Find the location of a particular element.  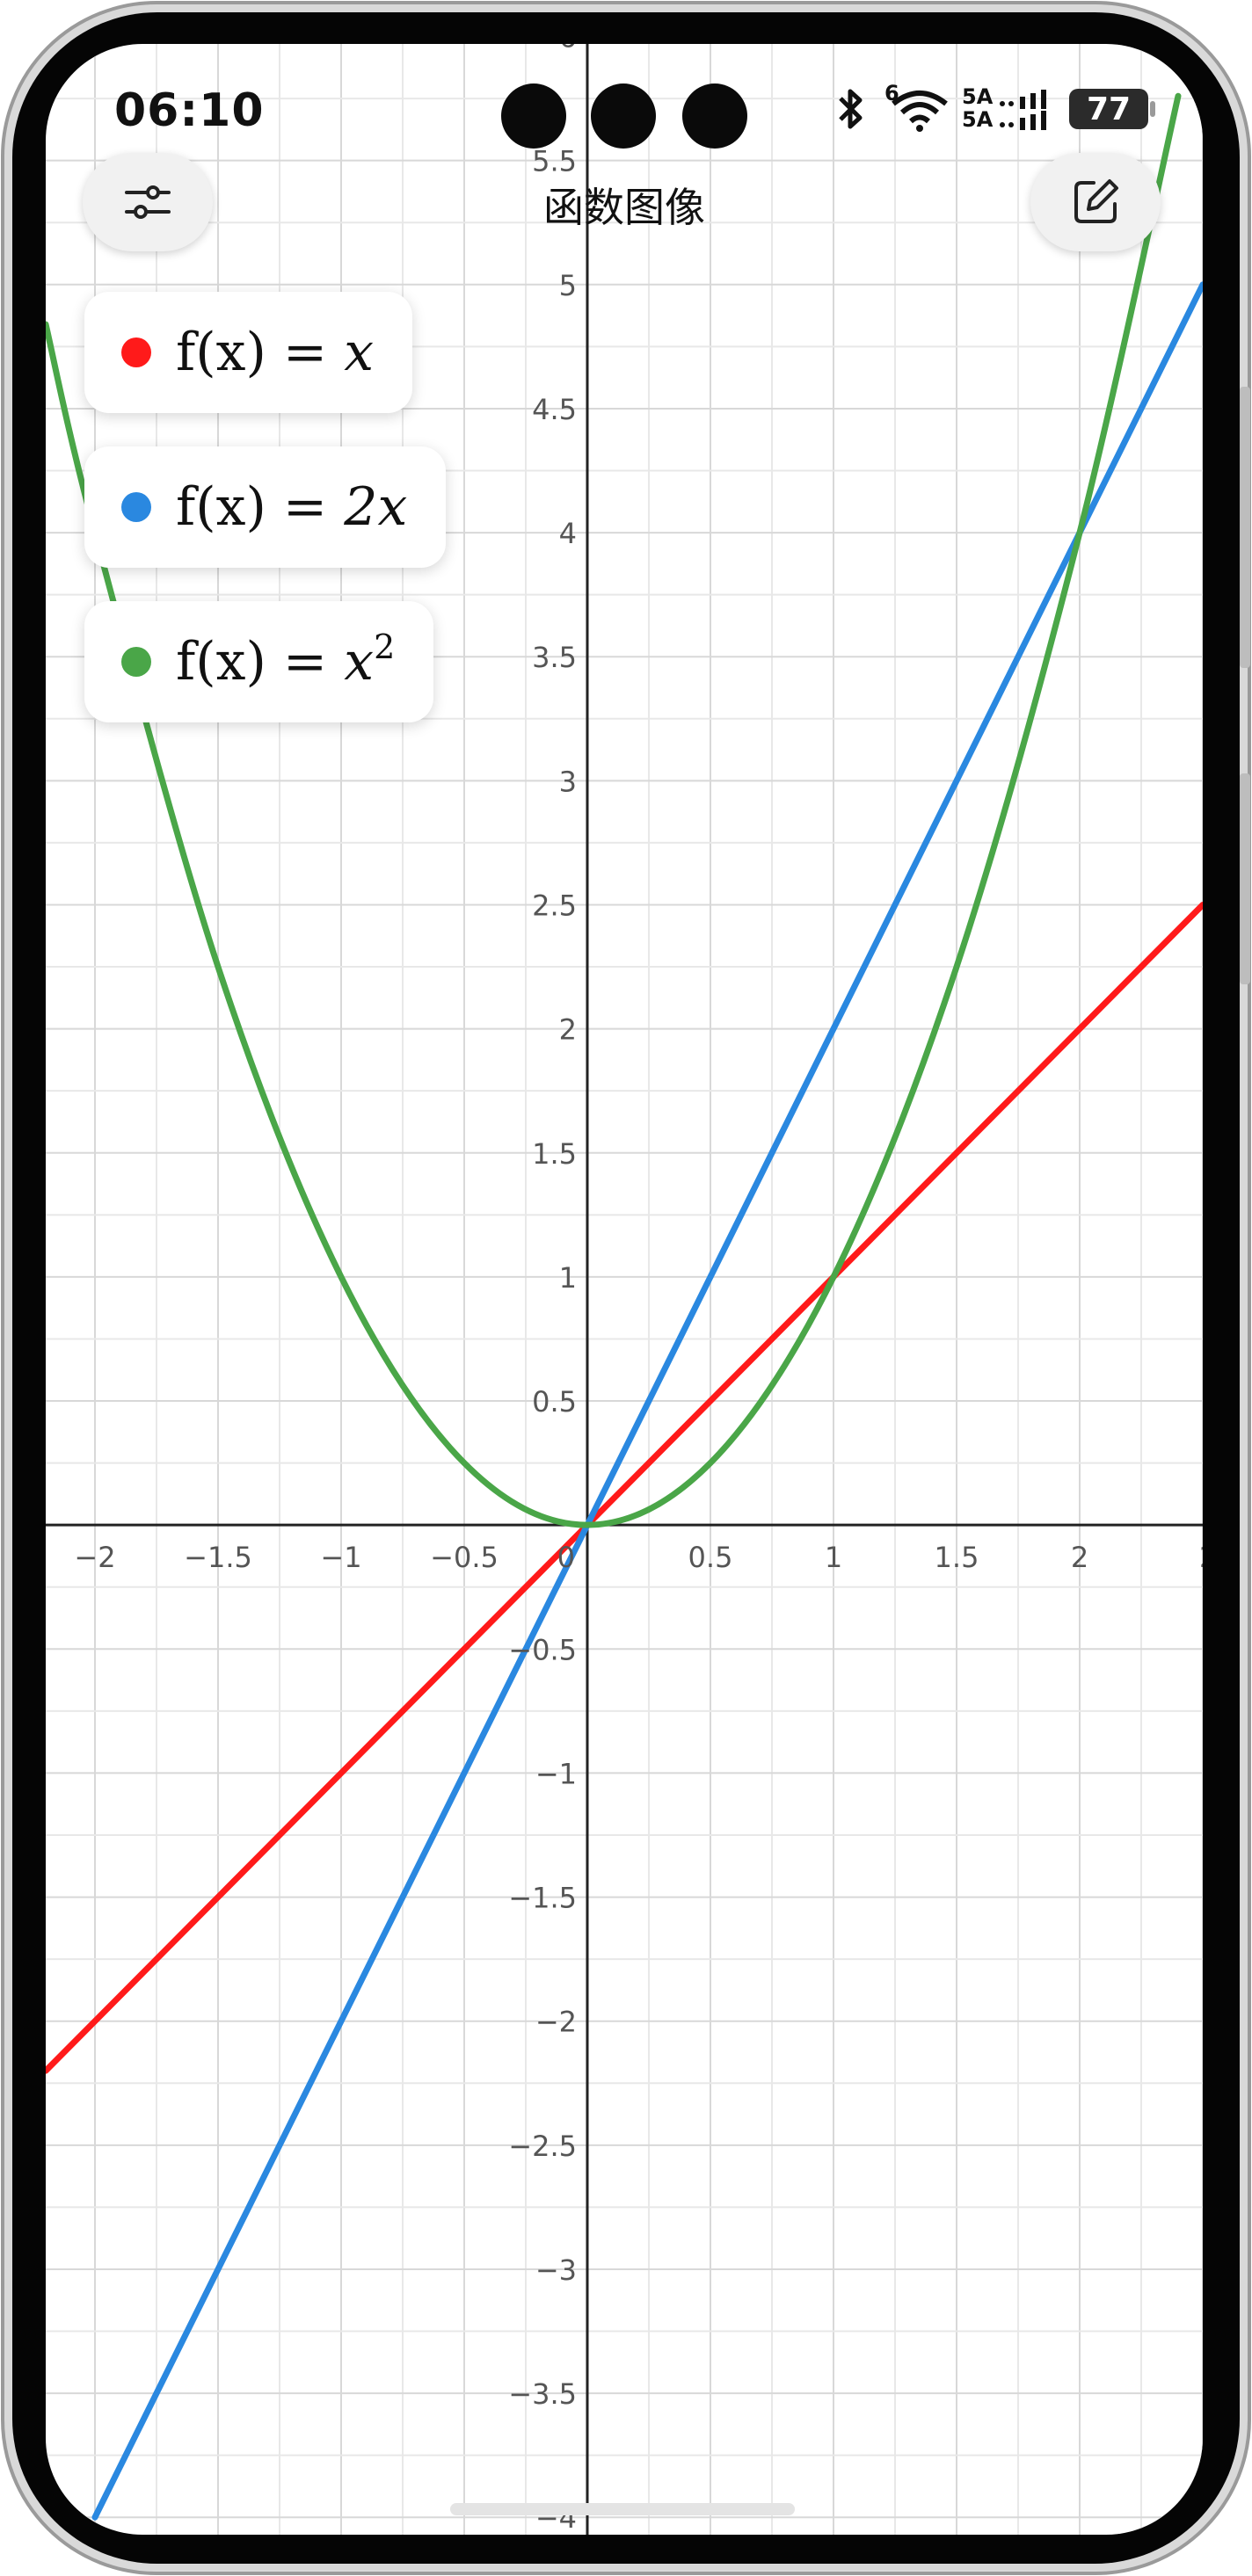

power-button is located at coordinates (1245, 878).